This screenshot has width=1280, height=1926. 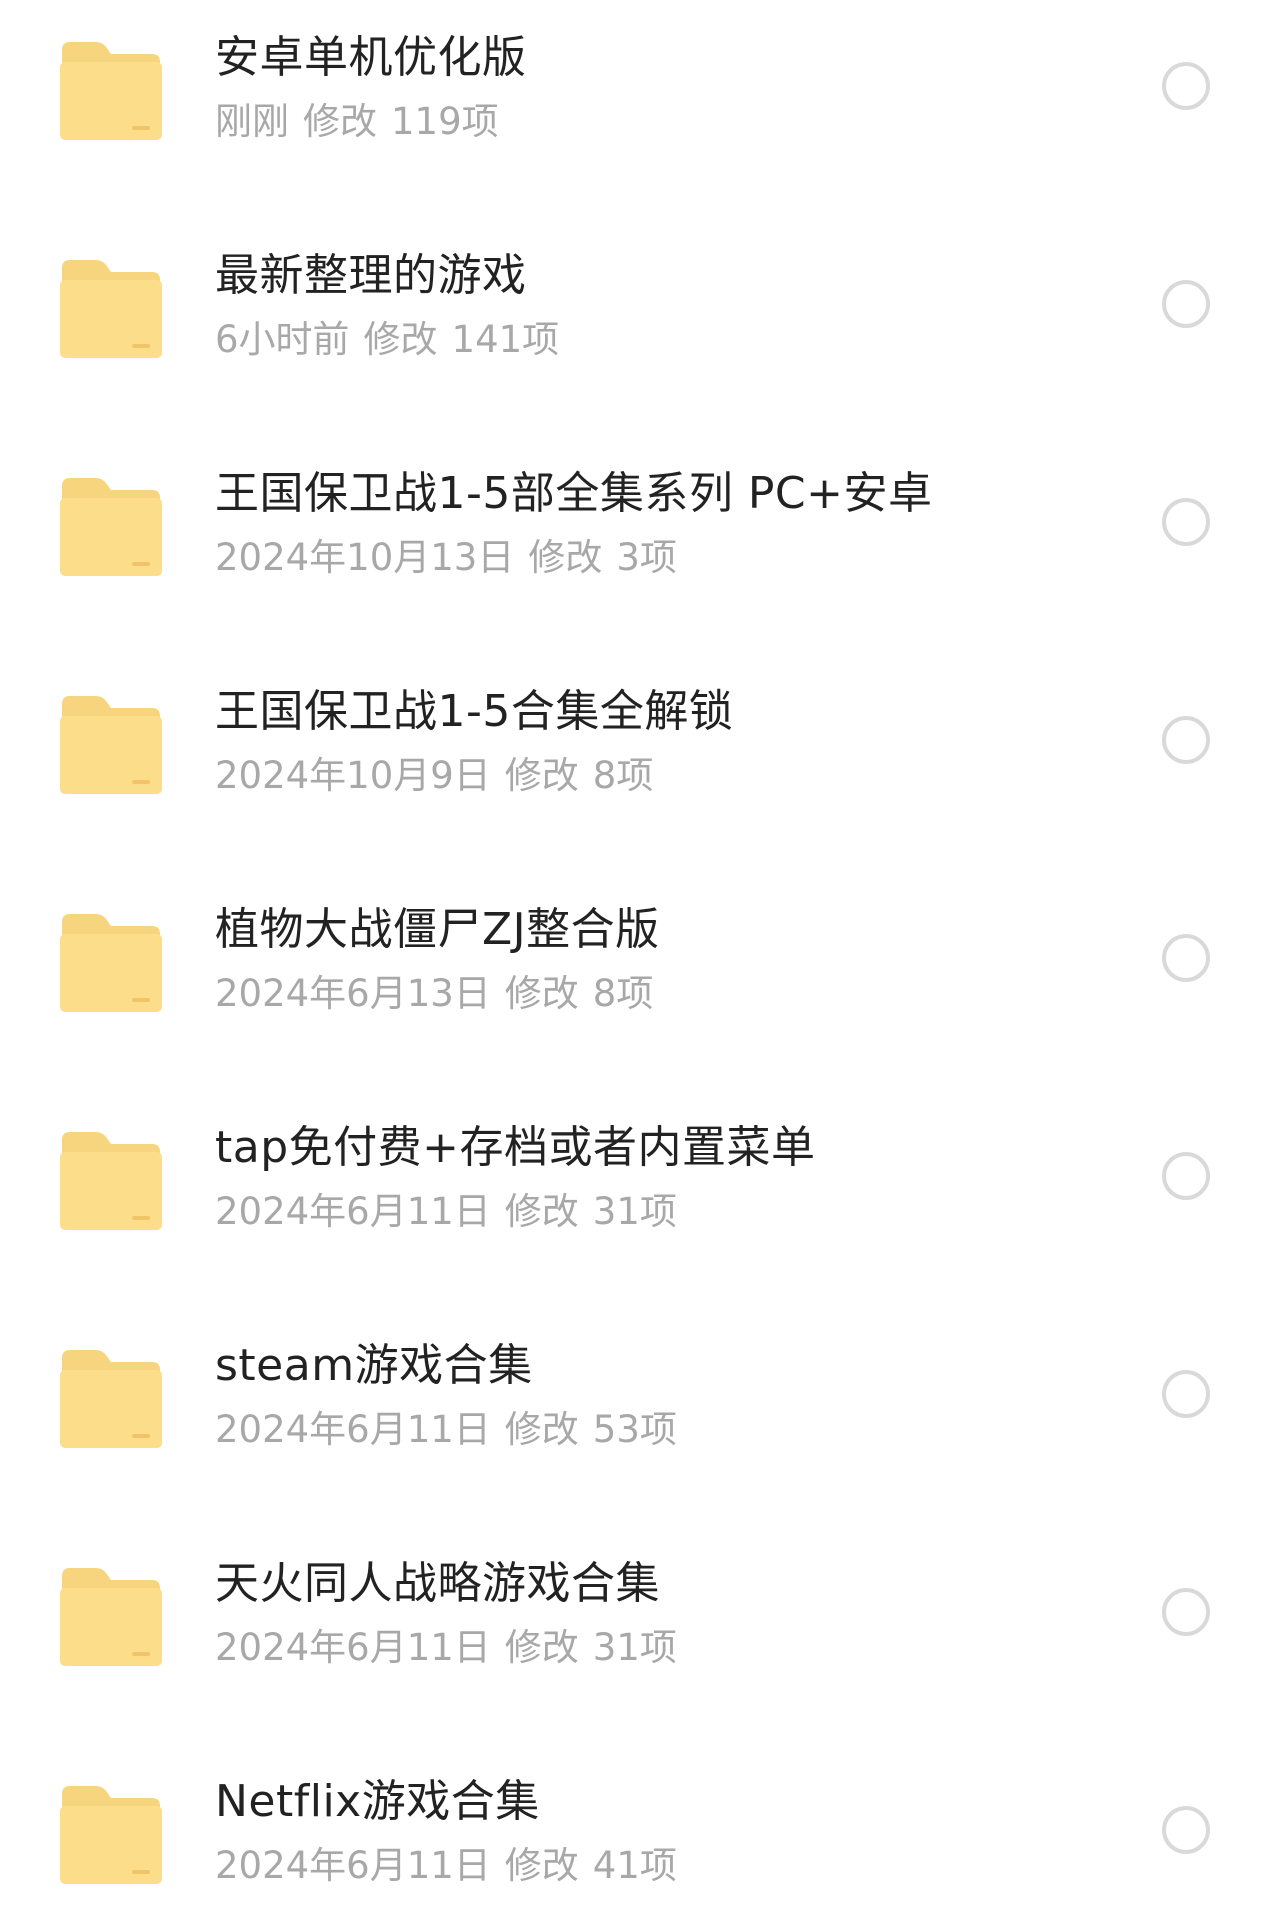 What do you see at coordinates (640, 1616) in the screenshot?
I see `list-item: 天火同人战略游戏合集 2024年6月11日 修改 31项` at bounding box center [640, 1616].